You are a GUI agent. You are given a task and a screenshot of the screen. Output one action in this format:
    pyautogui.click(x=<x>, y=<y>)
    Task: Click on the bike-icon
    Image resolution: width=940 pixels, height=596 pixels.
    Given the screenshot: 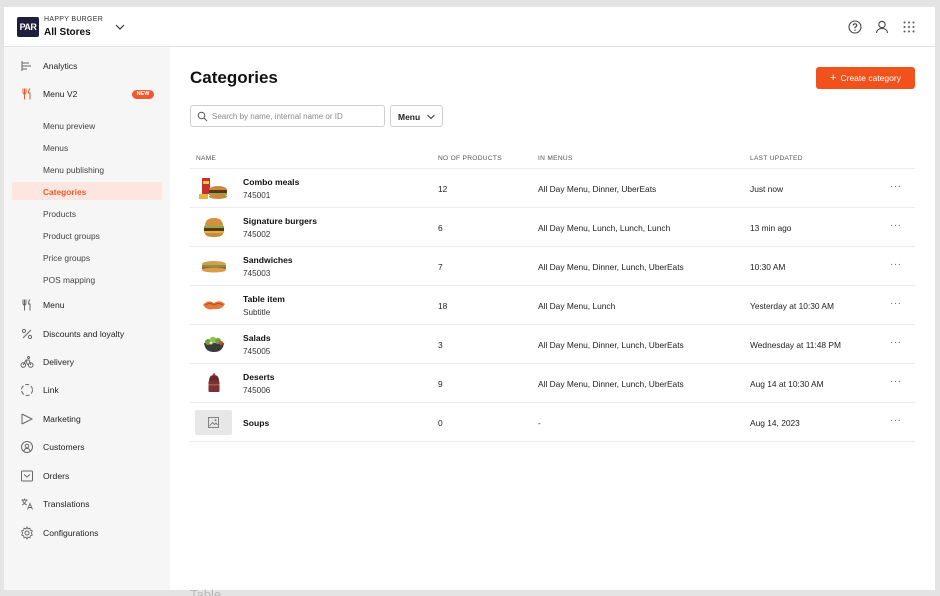 What is the action you would take?
    pyautogui.click(x=27, y=362)
    